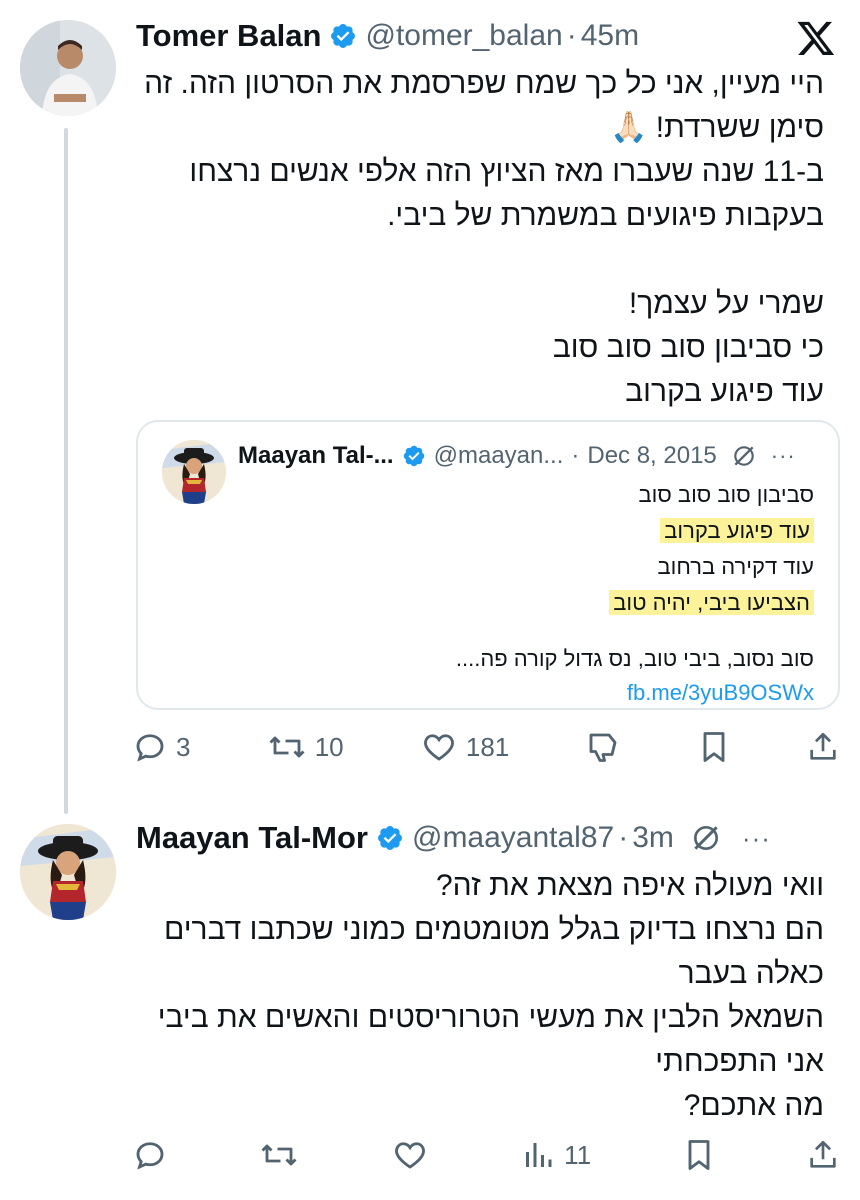 This screenshot has height=1200, width=860. I want to click on tweet-line: אני התפכחתי, so click(739, 1061).